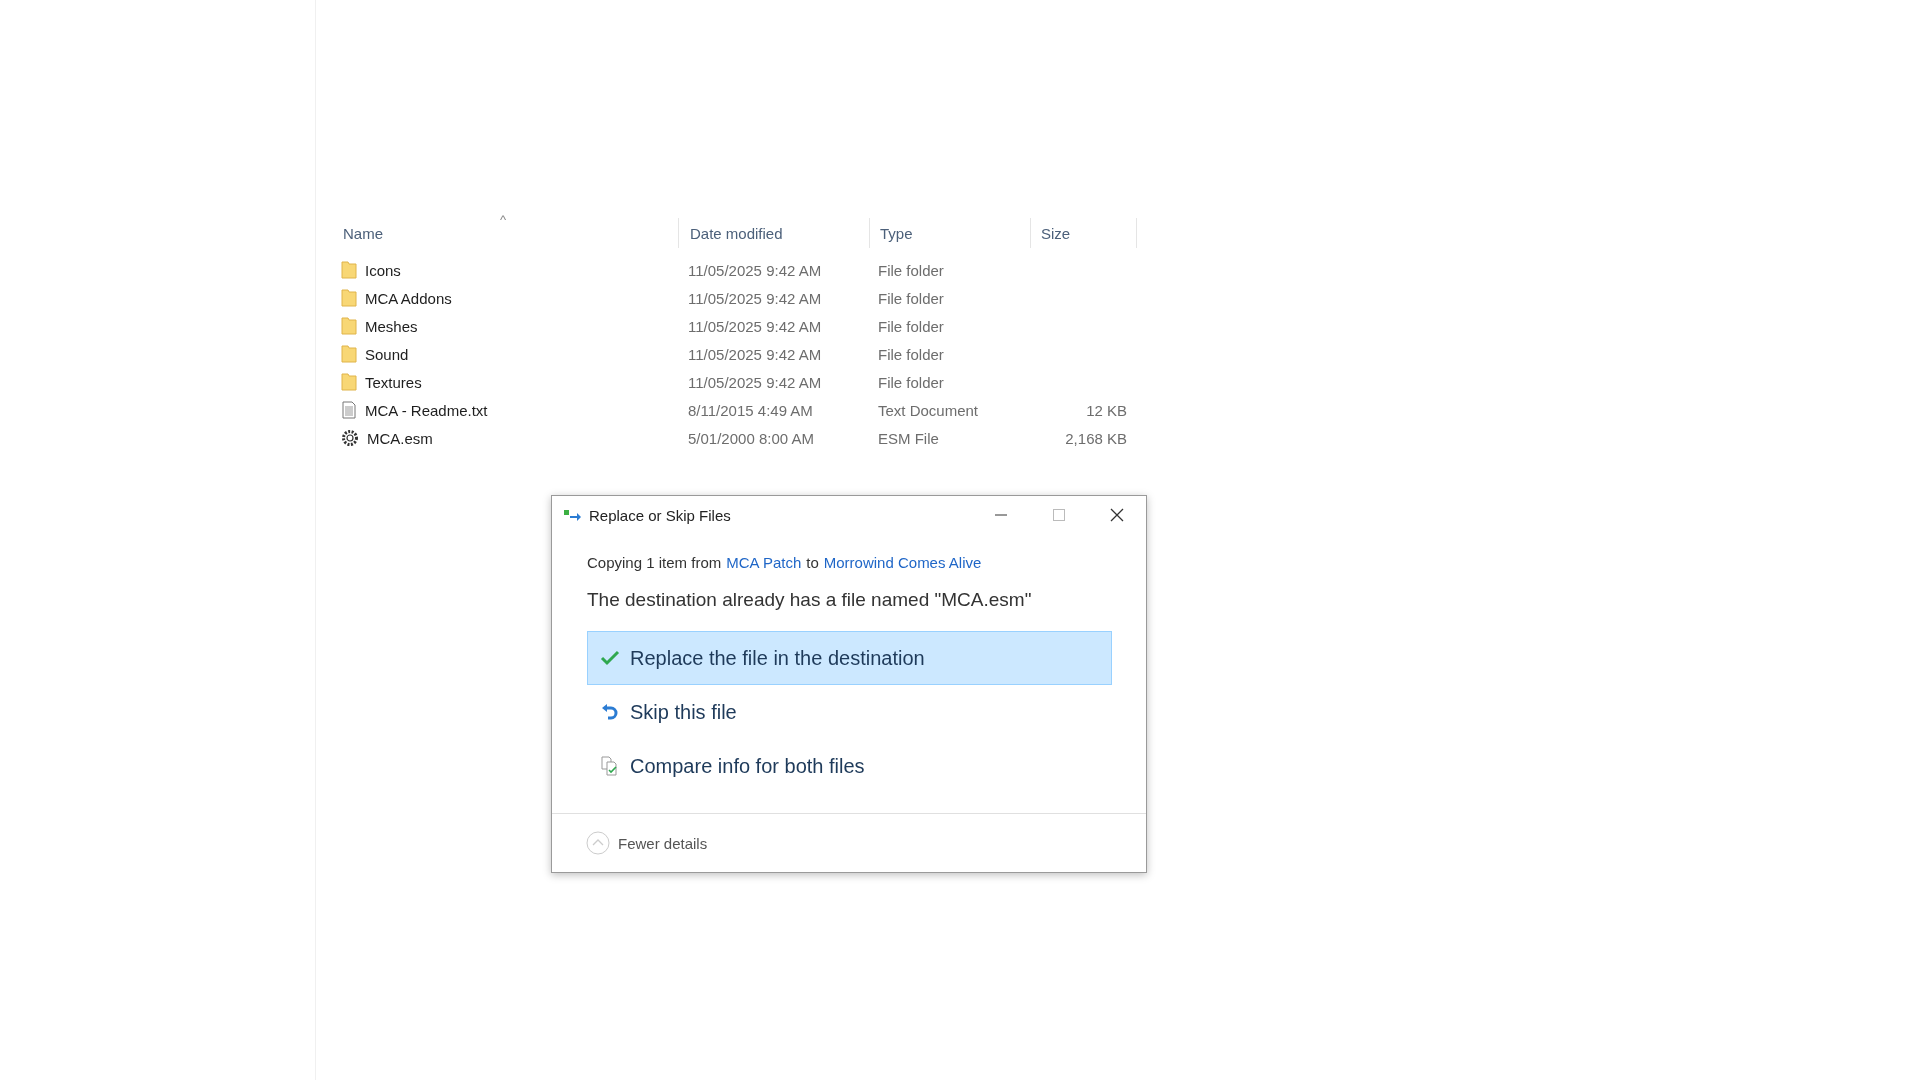 This screenshot has height=1080, width=1920. I want to click on file-size: 12 KB, so click(1106, 410).